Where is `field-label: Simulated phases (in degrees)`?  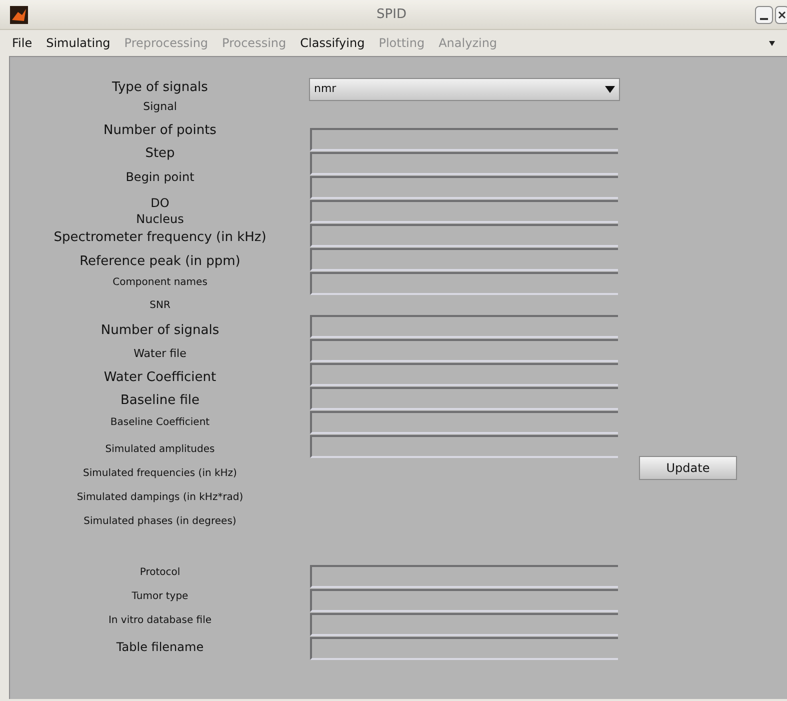 field-label: Simulated phases (in degrees) is located at coordinates (160, 522).